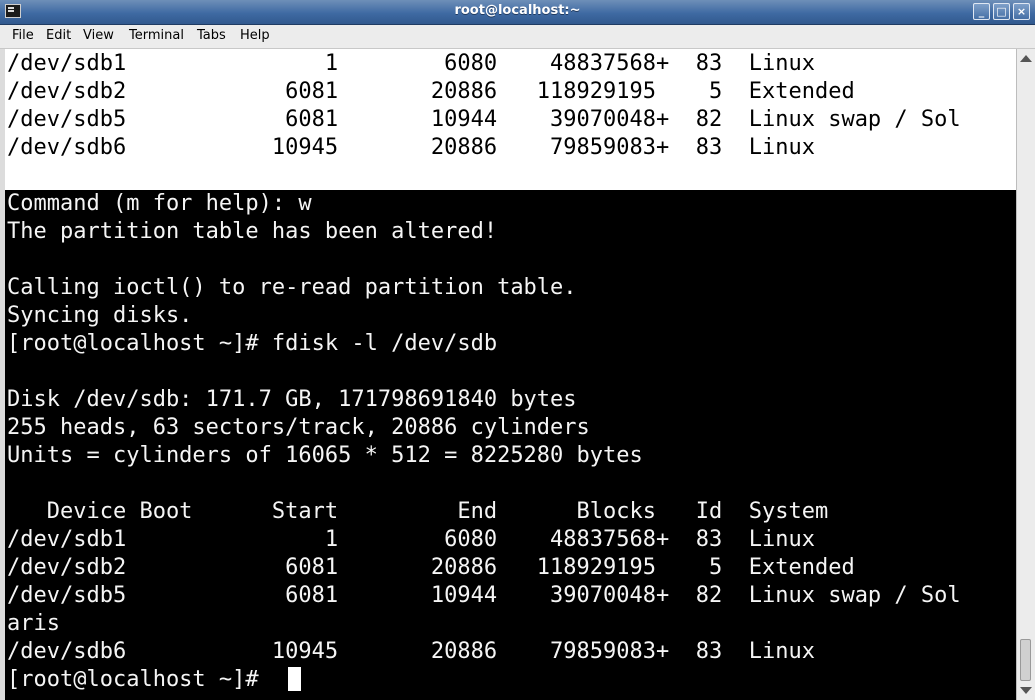  What do you see at coordinates (139, 680) in the screenshot?
I see `shell-prompt: [root@localhost ~]#` at bounding box center [139, 680].